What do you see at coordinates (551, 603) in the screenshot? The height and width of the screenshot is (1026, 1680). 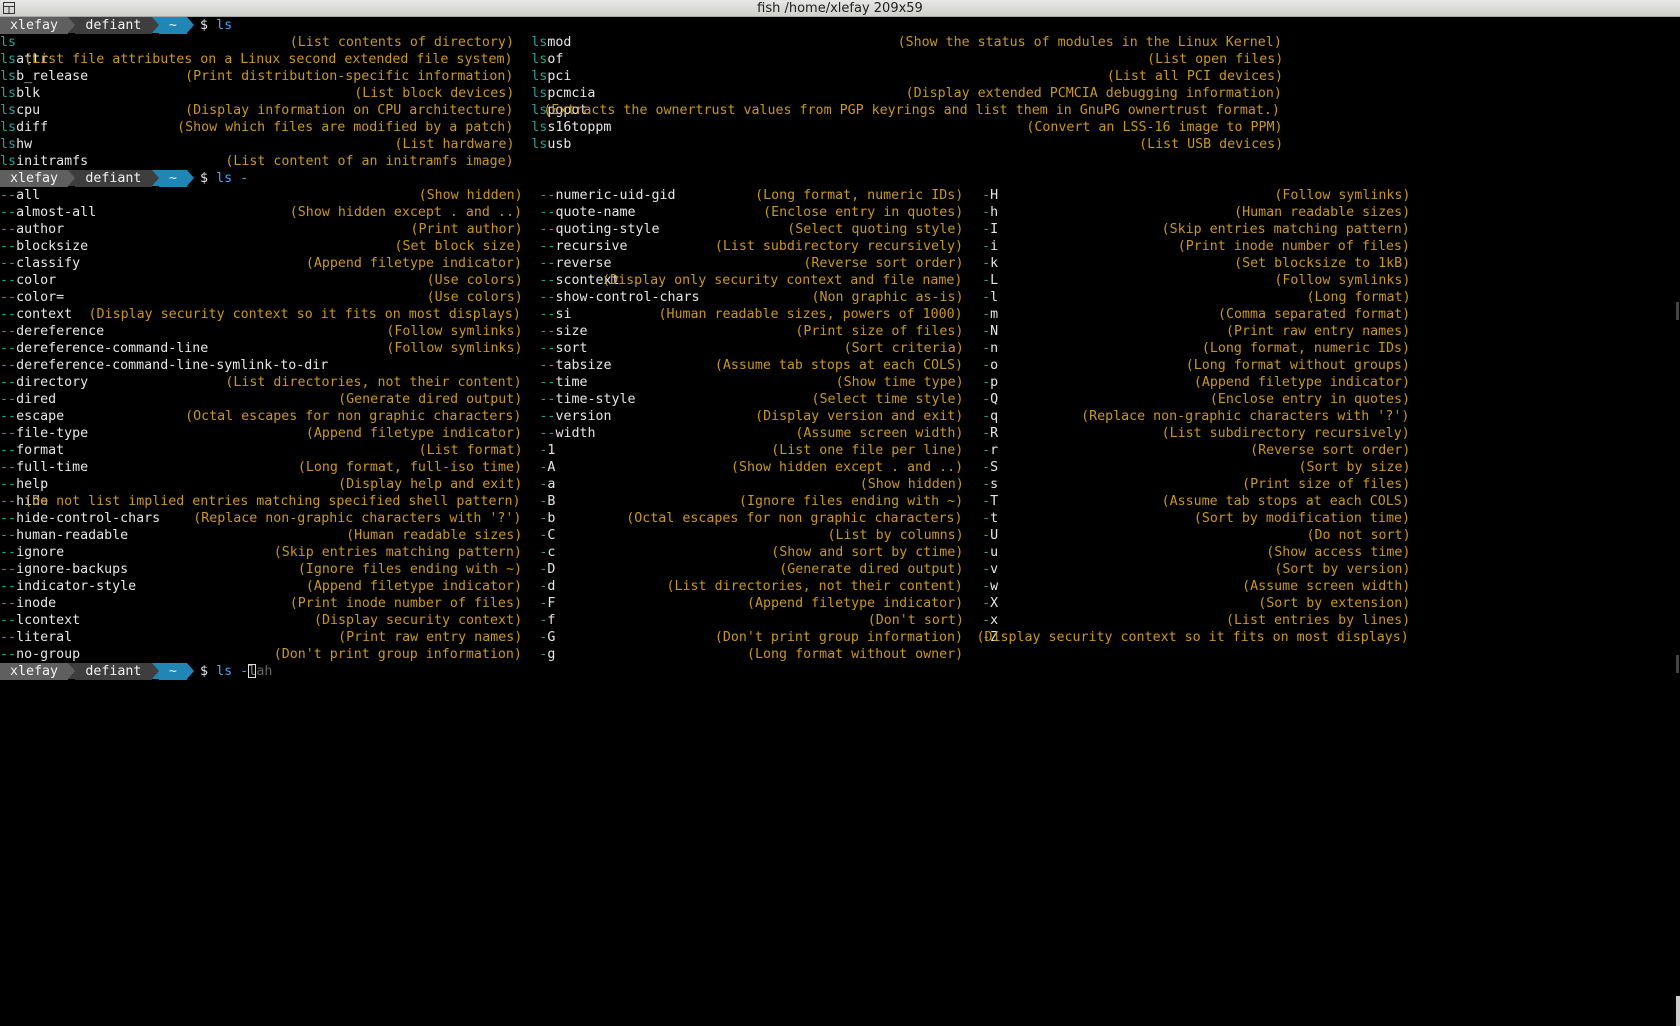 I see `flag-name: F` at bounding box center [551, 603].